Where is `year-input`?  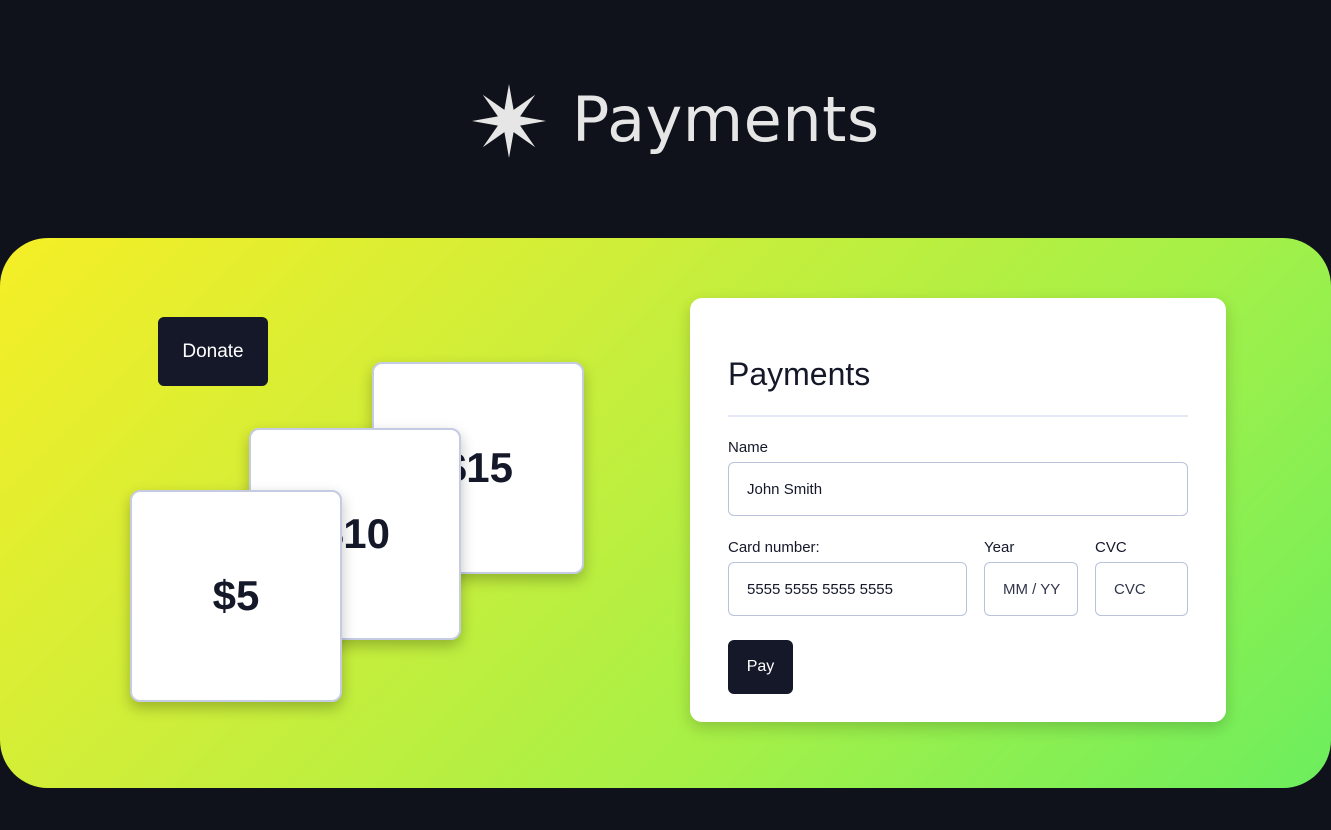 year-input is located at coordinates (1031, 589).